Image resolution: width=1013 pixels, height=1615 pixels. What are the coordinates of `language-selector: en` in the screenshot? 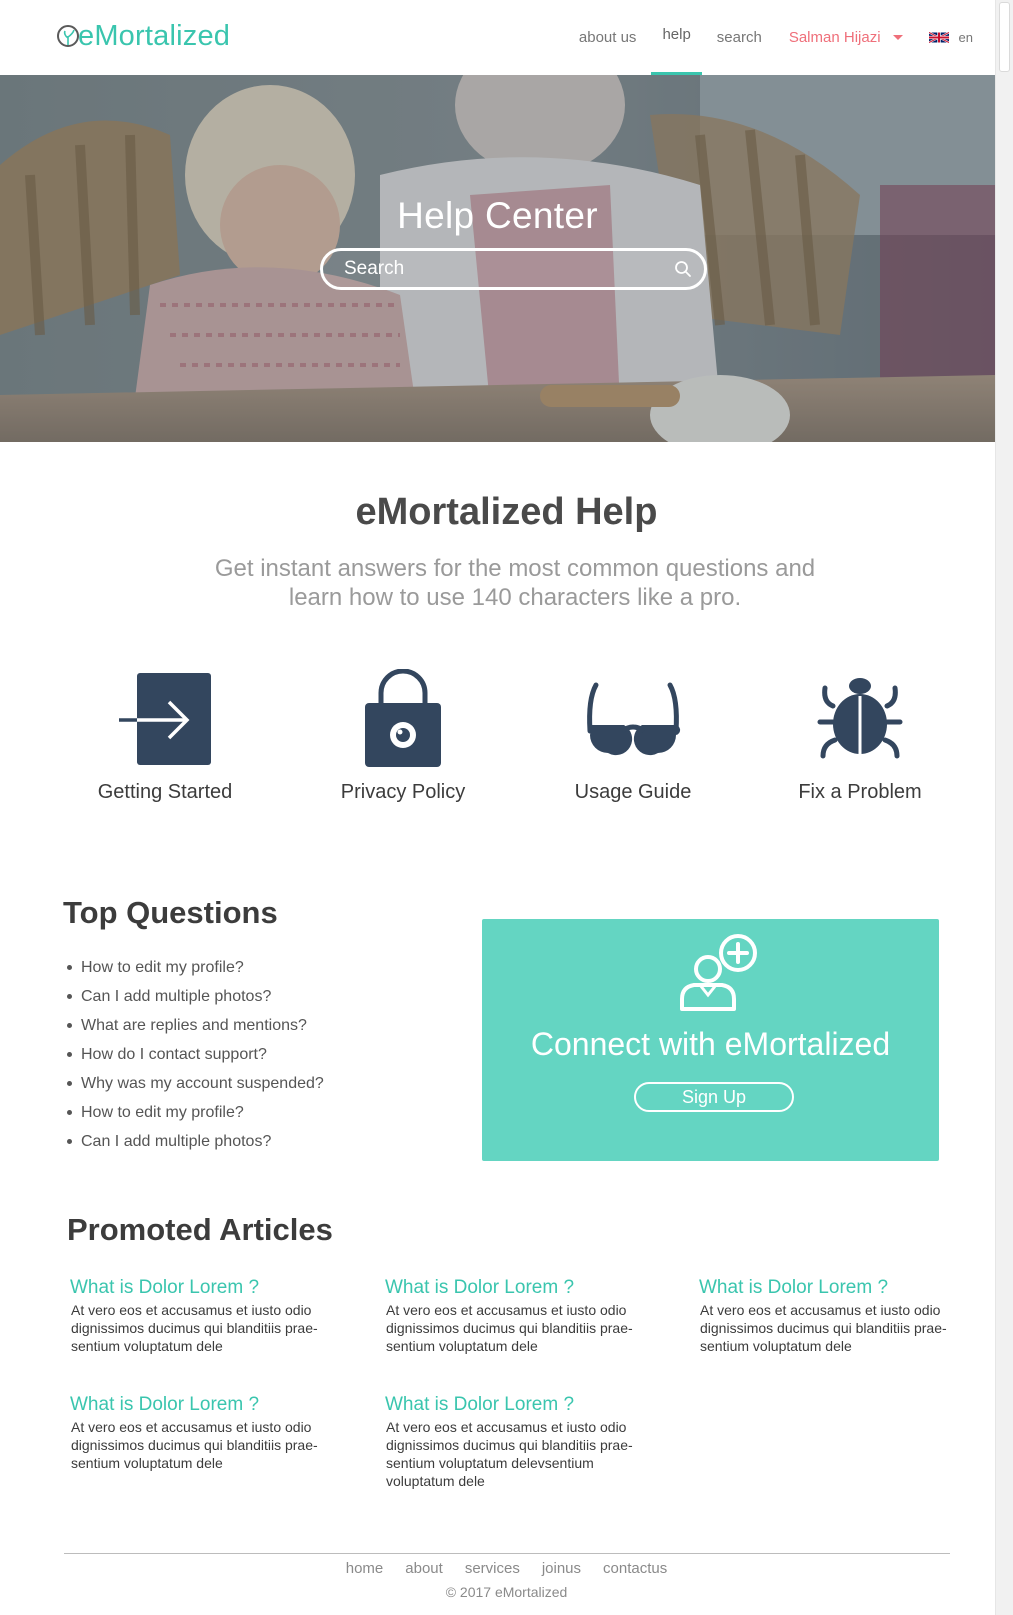 It's located at (943, 37).